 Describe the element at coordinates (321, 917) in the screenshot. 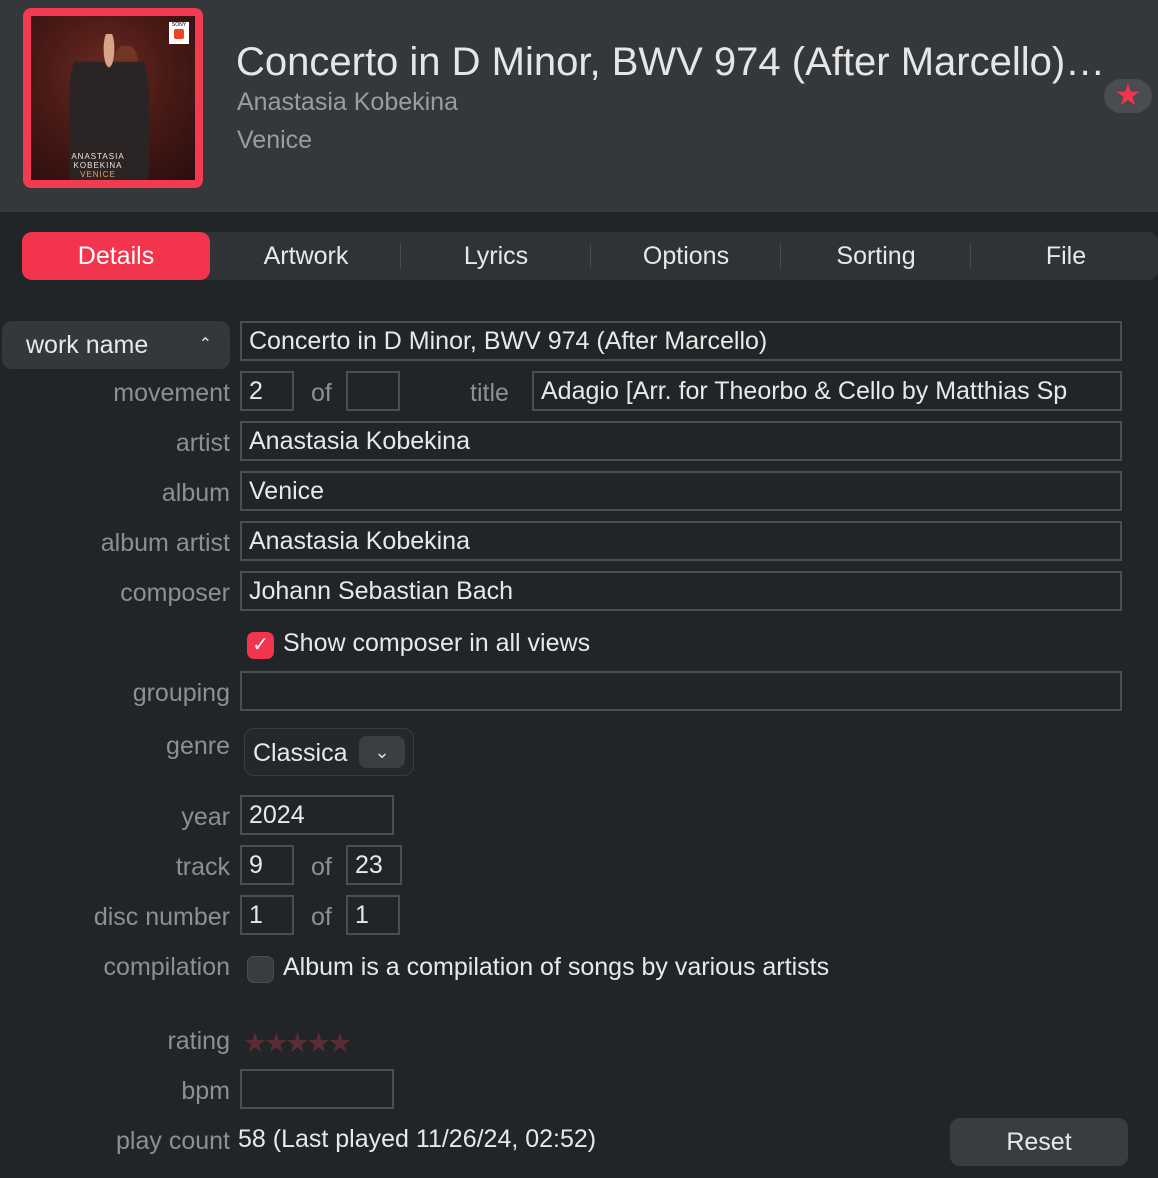

I see `disc-of-label: of` at that location.